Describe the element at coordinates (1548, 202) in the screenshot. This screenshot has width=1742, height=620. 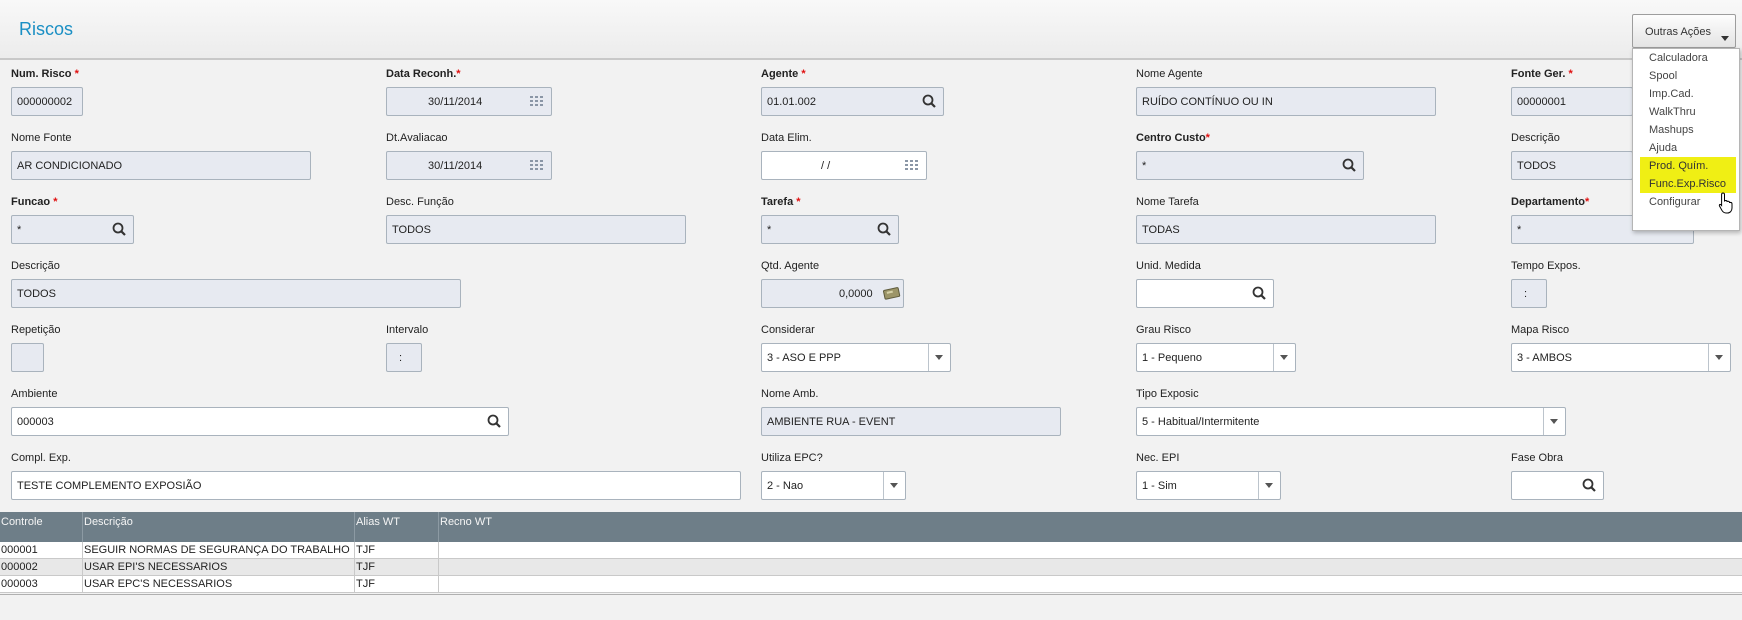
I see `departamento-label: Departamento` at that location.